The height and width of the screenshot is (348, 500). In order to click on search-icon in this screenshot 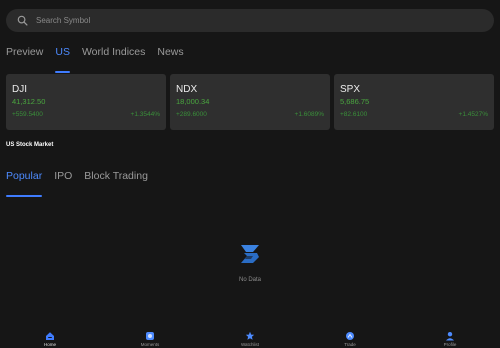, I will do `click(22, 20)`.